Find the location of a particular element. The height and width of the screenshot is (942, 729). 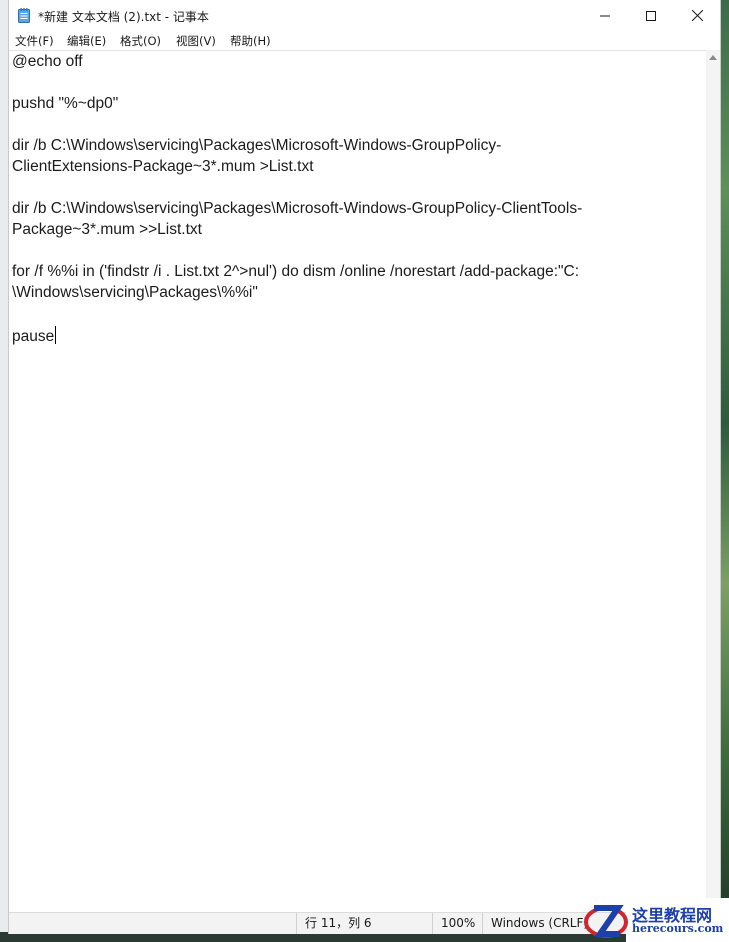

vertical-scrollbar is located at coordinates (713, 481).